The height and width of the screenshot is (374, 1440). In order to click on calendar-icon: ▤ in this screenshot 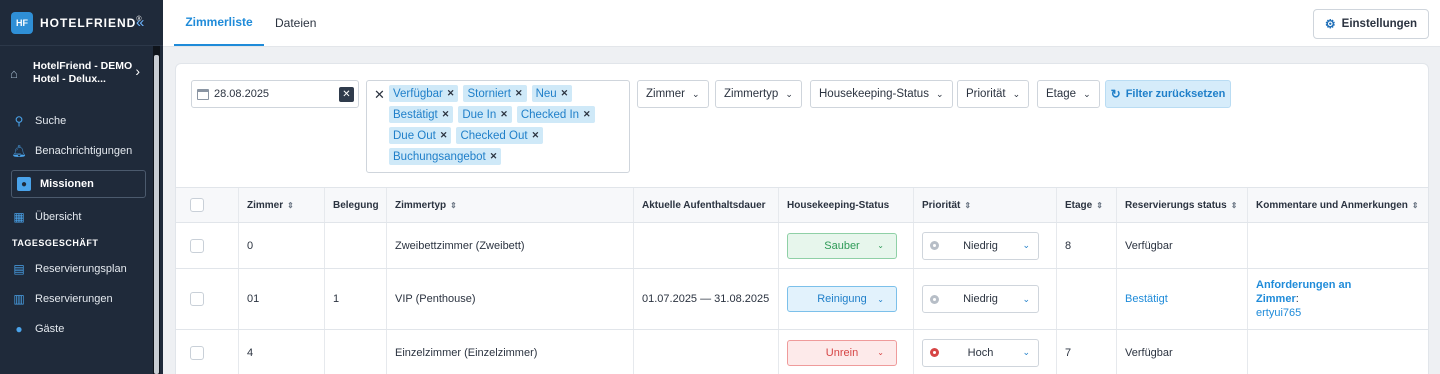, I will do `click(19, 269)`.